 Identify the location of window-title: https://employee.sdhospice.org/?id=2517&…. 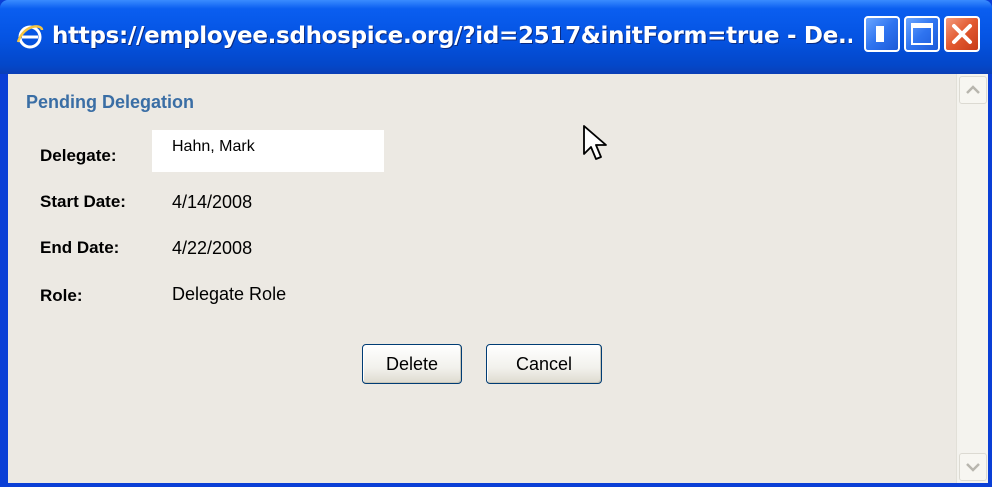
(452, 36).